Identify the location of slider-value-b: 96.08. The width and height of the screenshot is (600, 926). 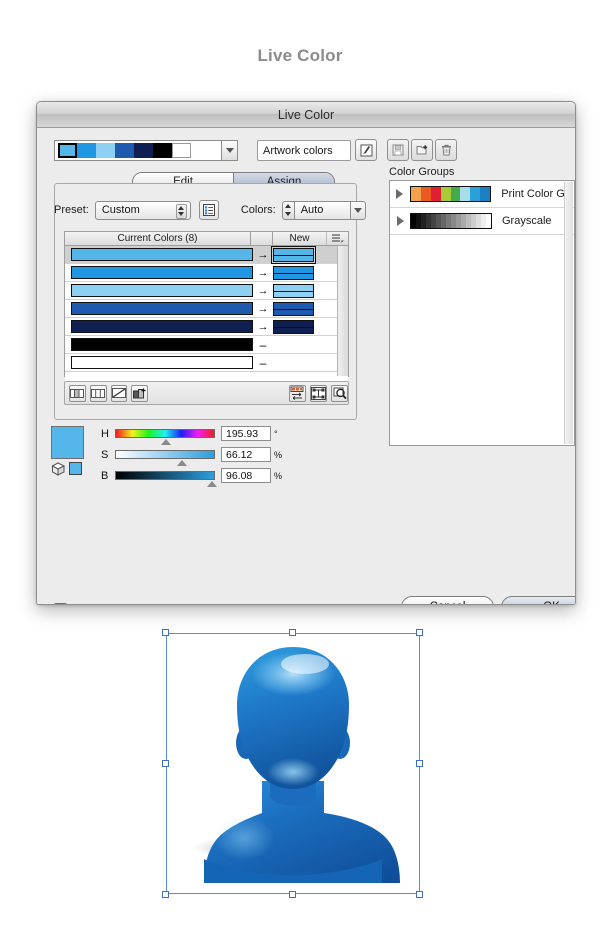
(246, 475).